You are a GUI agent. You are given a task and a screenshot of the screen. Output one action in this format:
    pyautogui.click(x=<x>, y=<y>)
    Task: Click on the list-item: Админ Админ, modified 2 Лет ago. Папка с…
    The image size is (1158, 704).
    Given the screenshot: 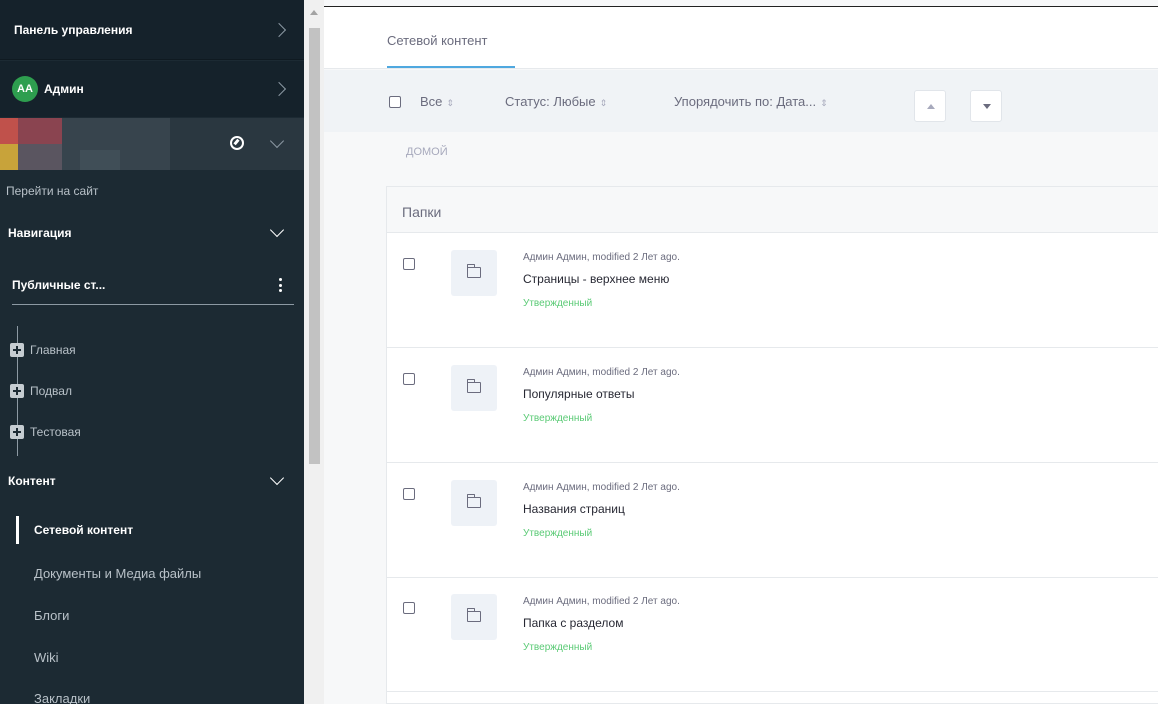 What is the action you would take?
    pyautogui.click(x=772, y=635)
    